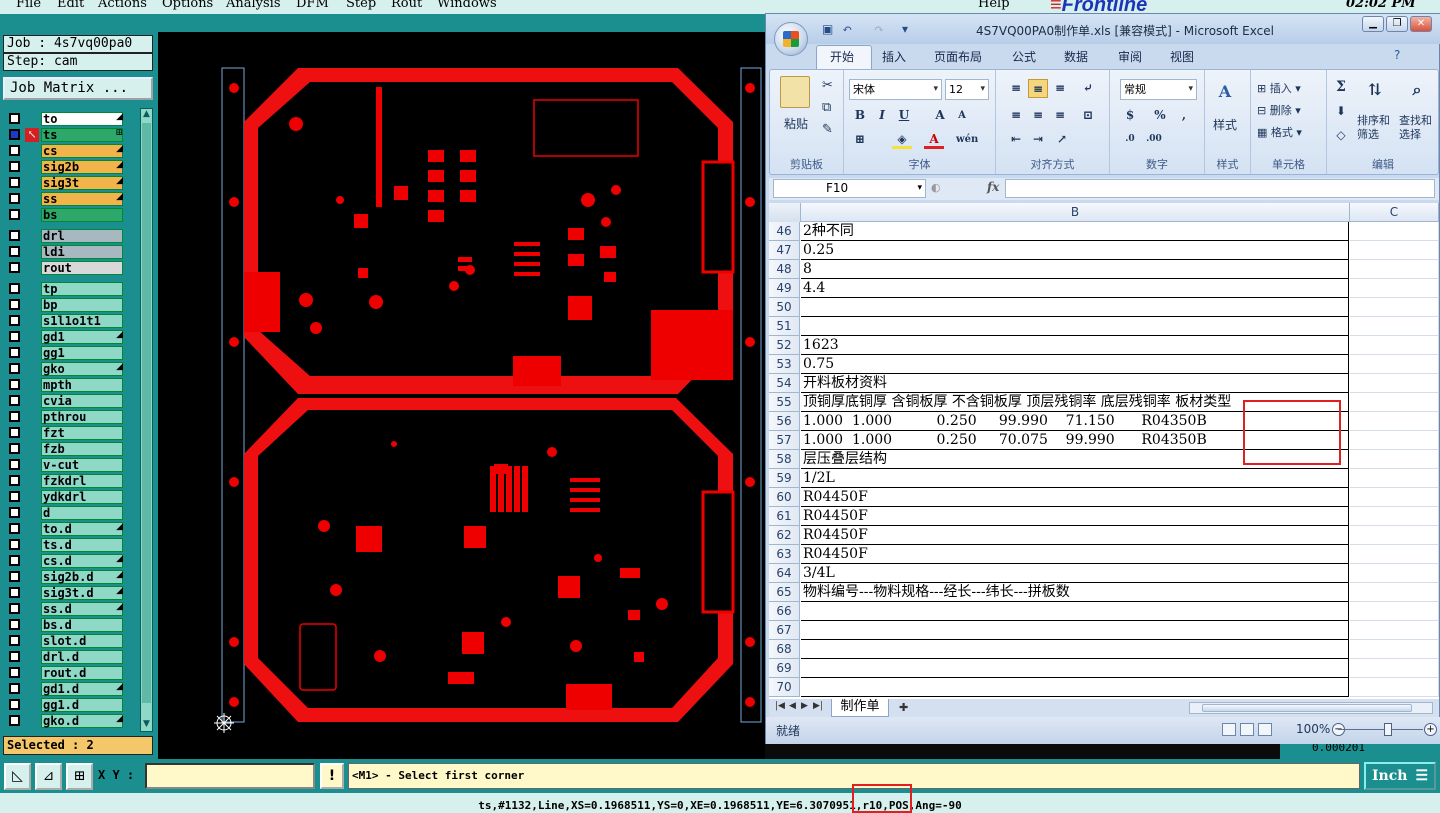 Image resolution: width=1440 pixels, height=813 pixels. Describe the element at coordinates (65, 268) in the screenshot. I see `layer-row: rout` at that location.